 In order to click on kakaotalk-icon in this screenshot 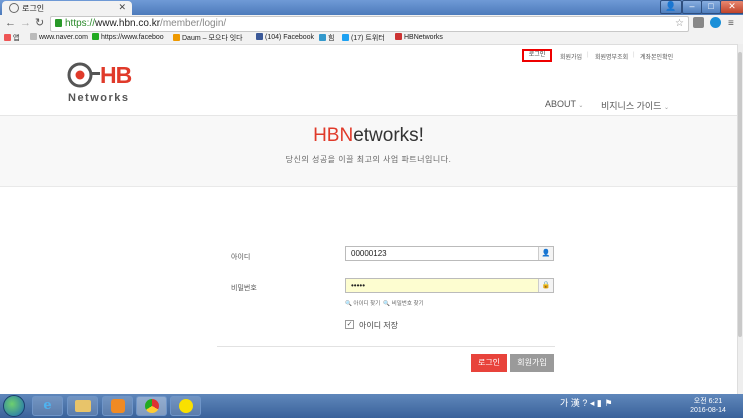, I will do `click(185, 406)`.